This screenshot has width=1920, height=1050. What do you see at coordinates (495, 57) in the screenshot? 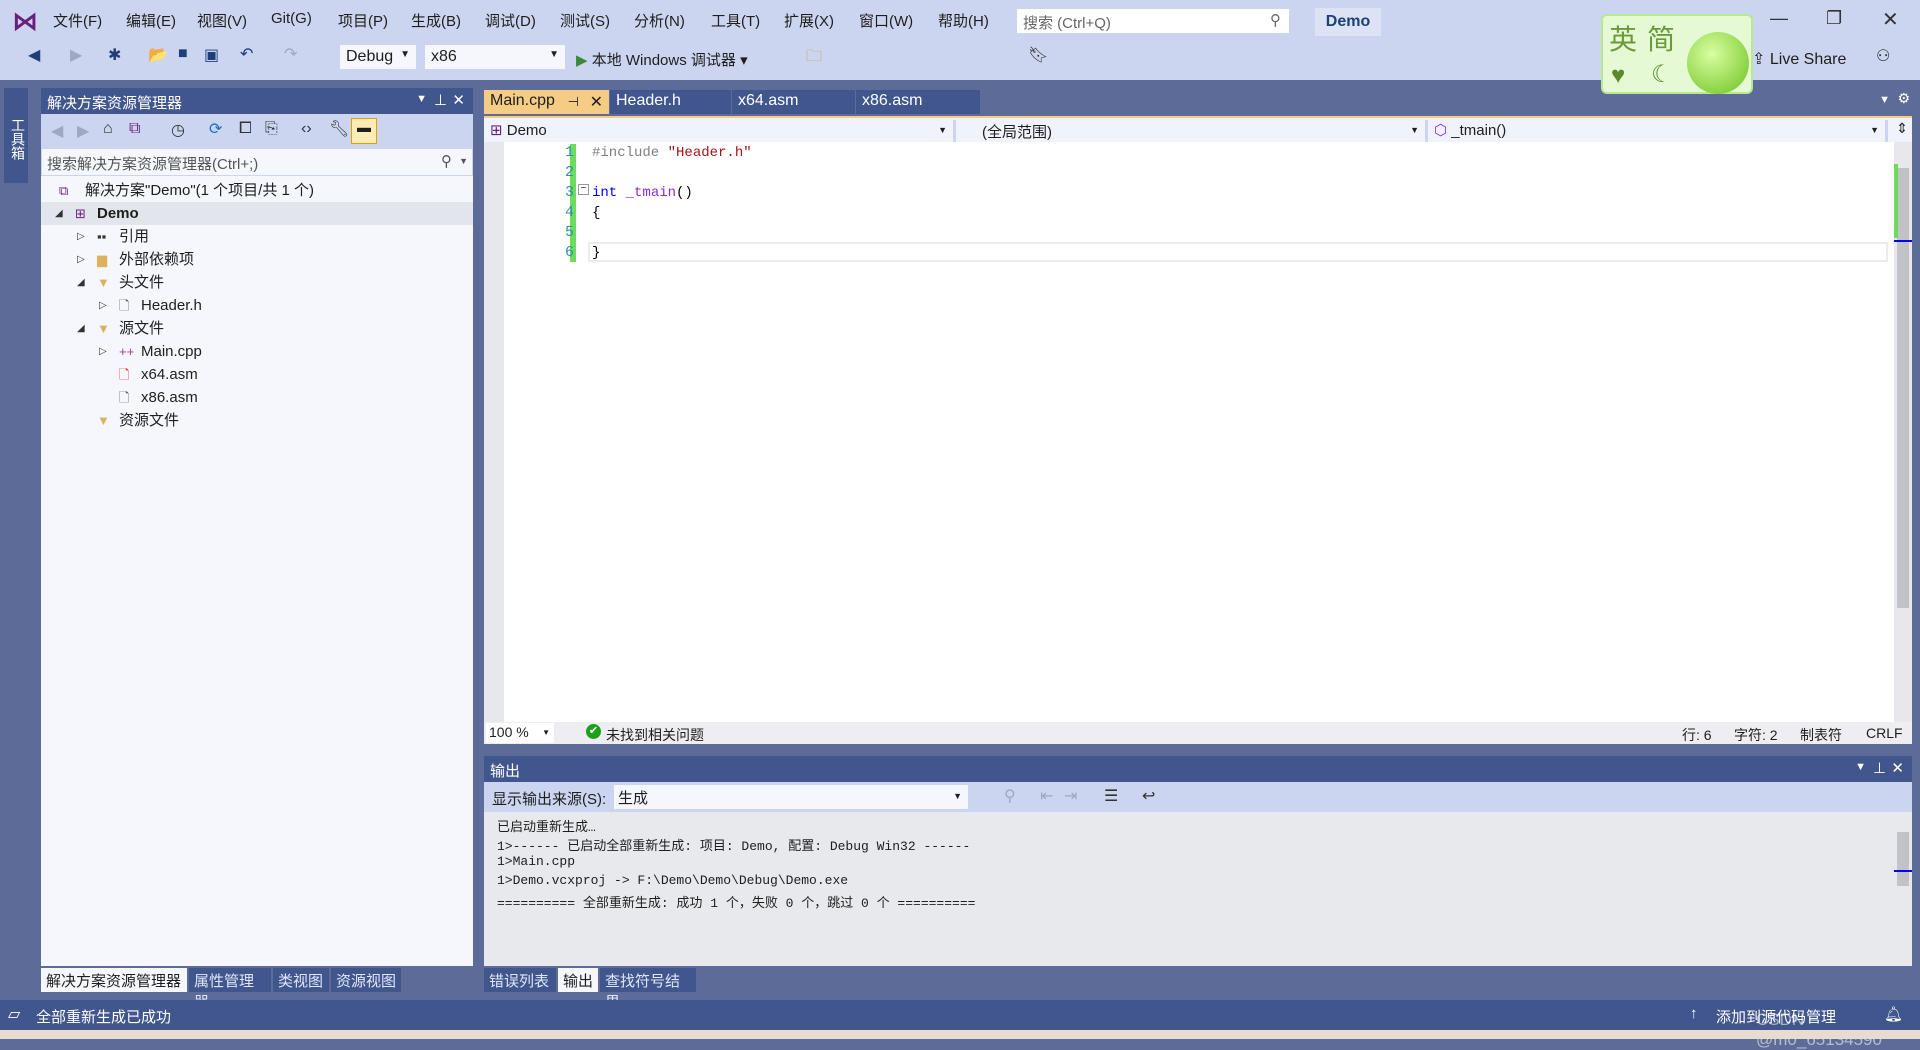
I see `platform-select: x86 ▼` at bounding box center [495, 57].